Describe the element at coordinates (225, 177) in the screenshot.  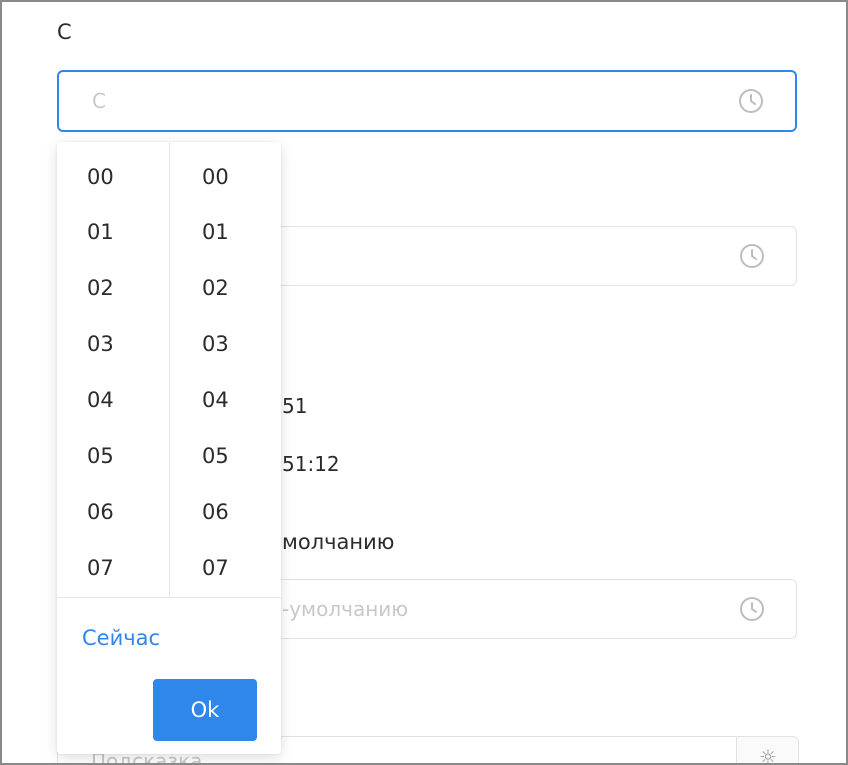
I see `minute-option: 00` at that location.